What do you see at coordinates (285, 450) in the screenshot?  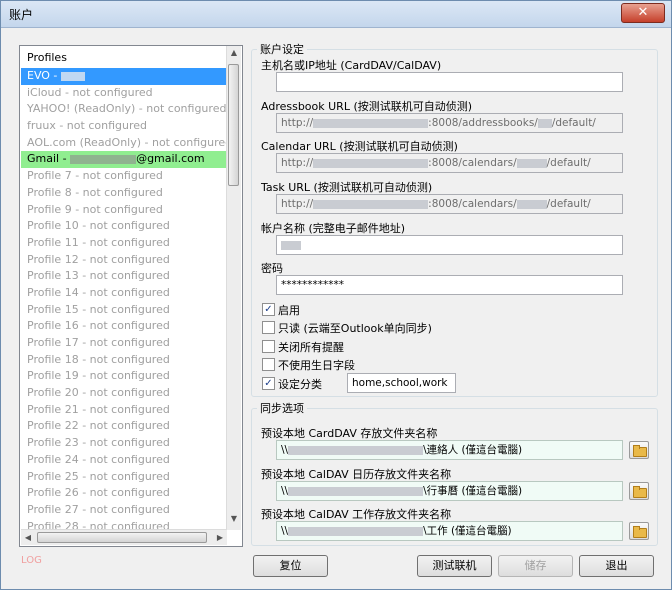 I see `carddav-path-prefix: \\` at bounding box center [285, 450].